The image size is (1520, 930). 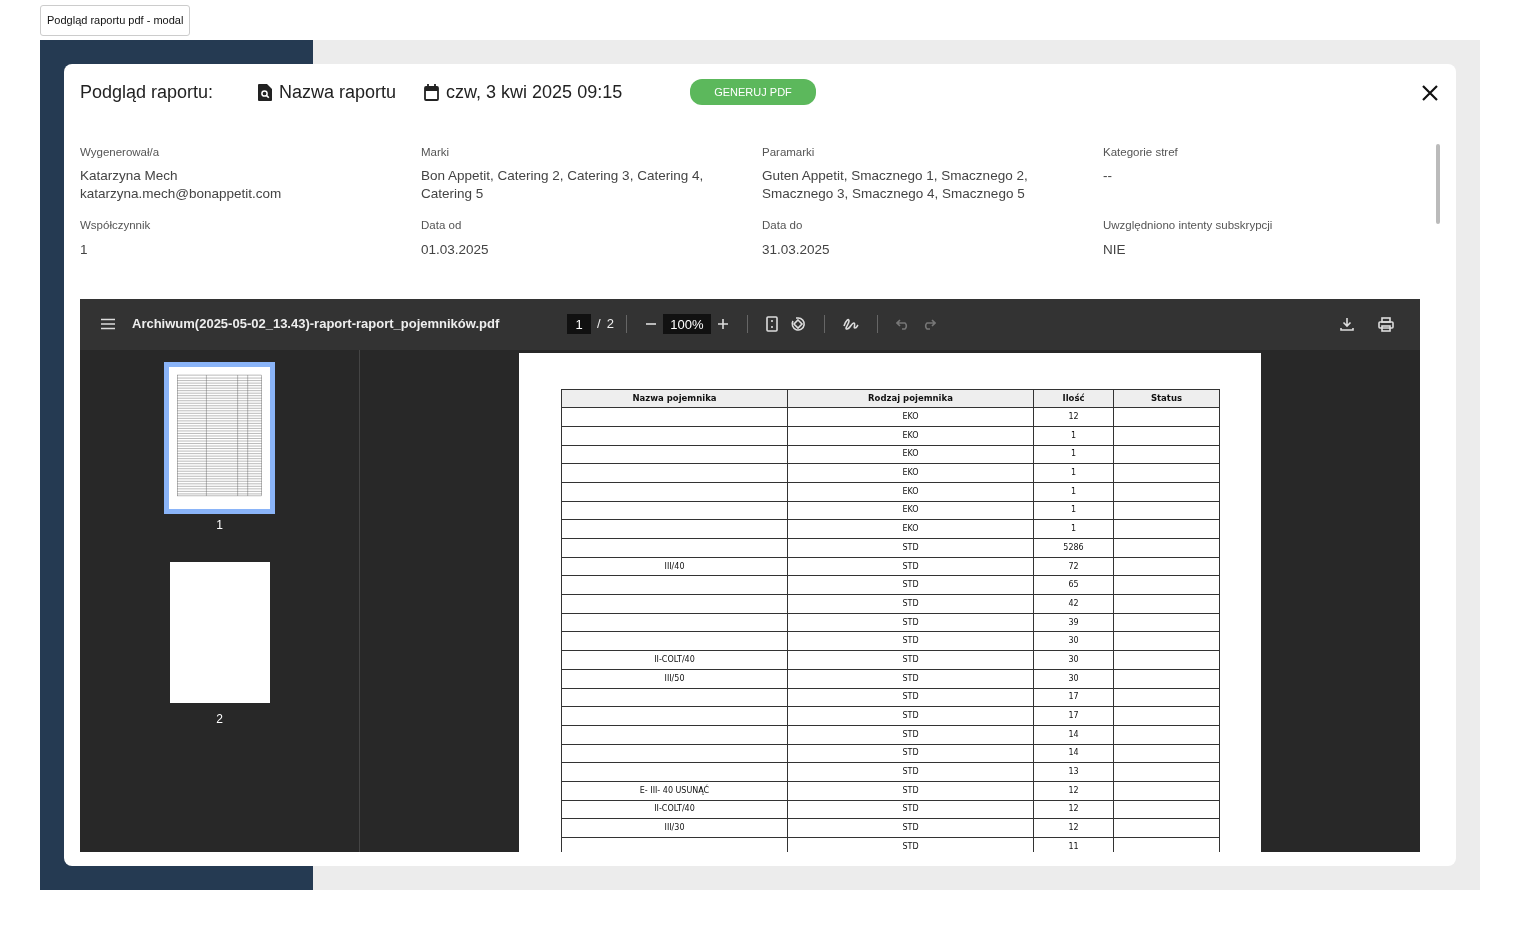 I want to click on table-cell: 39, so click(x=1073, y=622).